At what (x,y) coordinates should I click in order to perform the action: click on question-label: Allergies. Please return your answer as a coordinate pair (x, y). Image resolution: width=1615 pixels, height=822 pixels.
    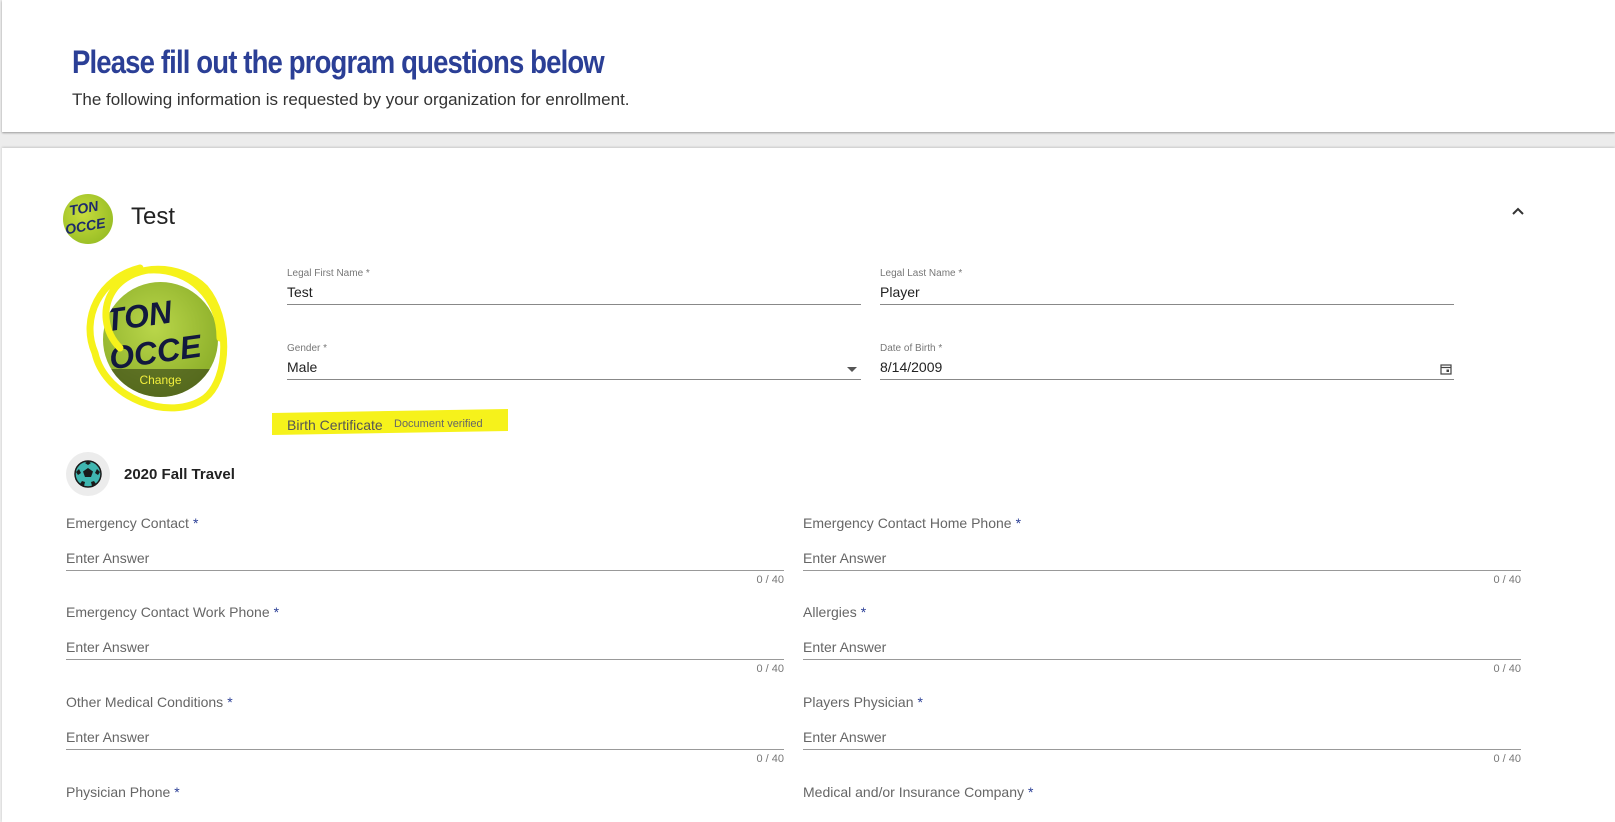
    Looking at the image, I should click on (830, 612).